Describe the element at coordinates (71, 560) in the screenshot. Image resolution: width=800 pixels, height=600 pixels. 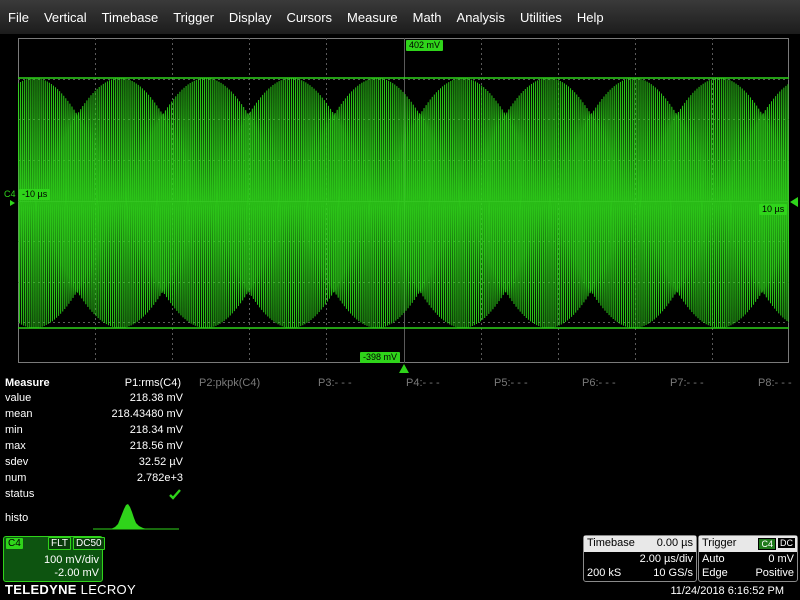
I see `volts-per-div: 100 mV/div` at that location.